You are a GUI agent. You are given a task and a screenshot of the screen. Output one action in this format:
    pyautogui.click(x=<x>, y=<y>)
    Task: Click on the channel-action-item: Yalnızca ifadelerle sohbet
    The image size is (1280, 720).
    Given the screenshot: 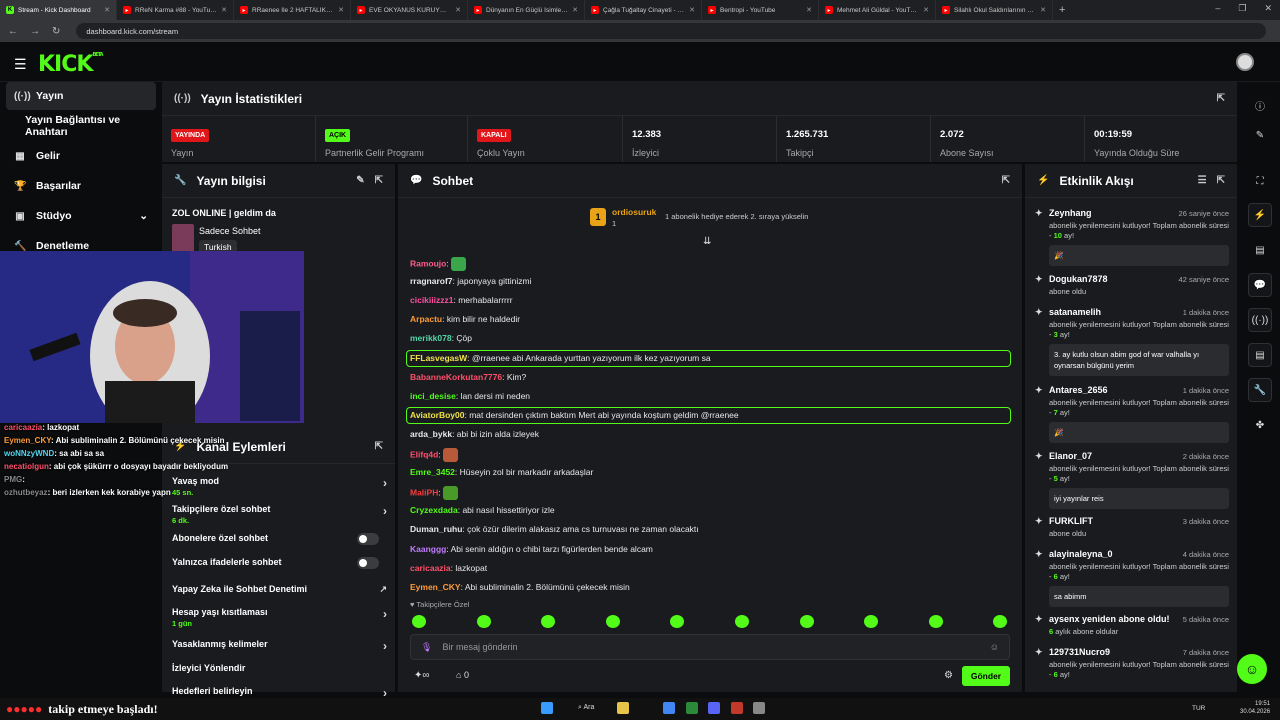 What is the action you would take?
    pyautogui.click(x=279, y=563)
    